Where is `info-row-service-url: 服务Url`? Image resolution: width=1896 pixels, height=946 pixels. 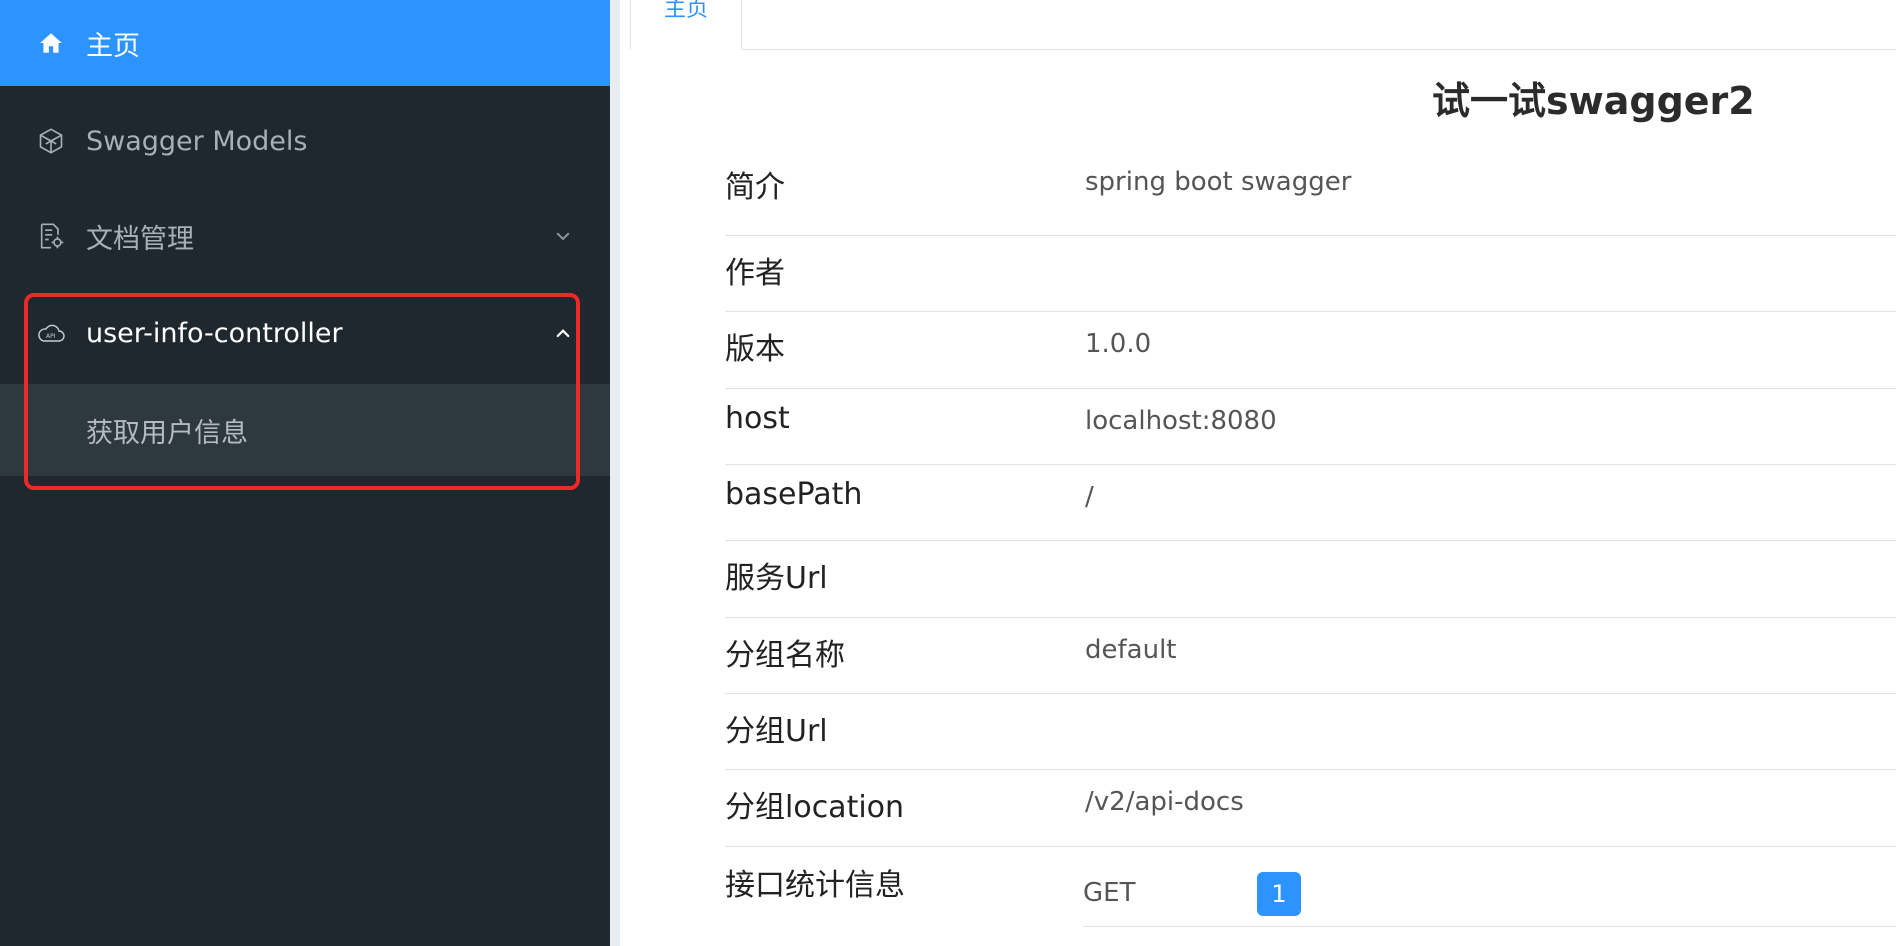 info-row-service-url: 服务Url is located at coordinates (1310, 579).